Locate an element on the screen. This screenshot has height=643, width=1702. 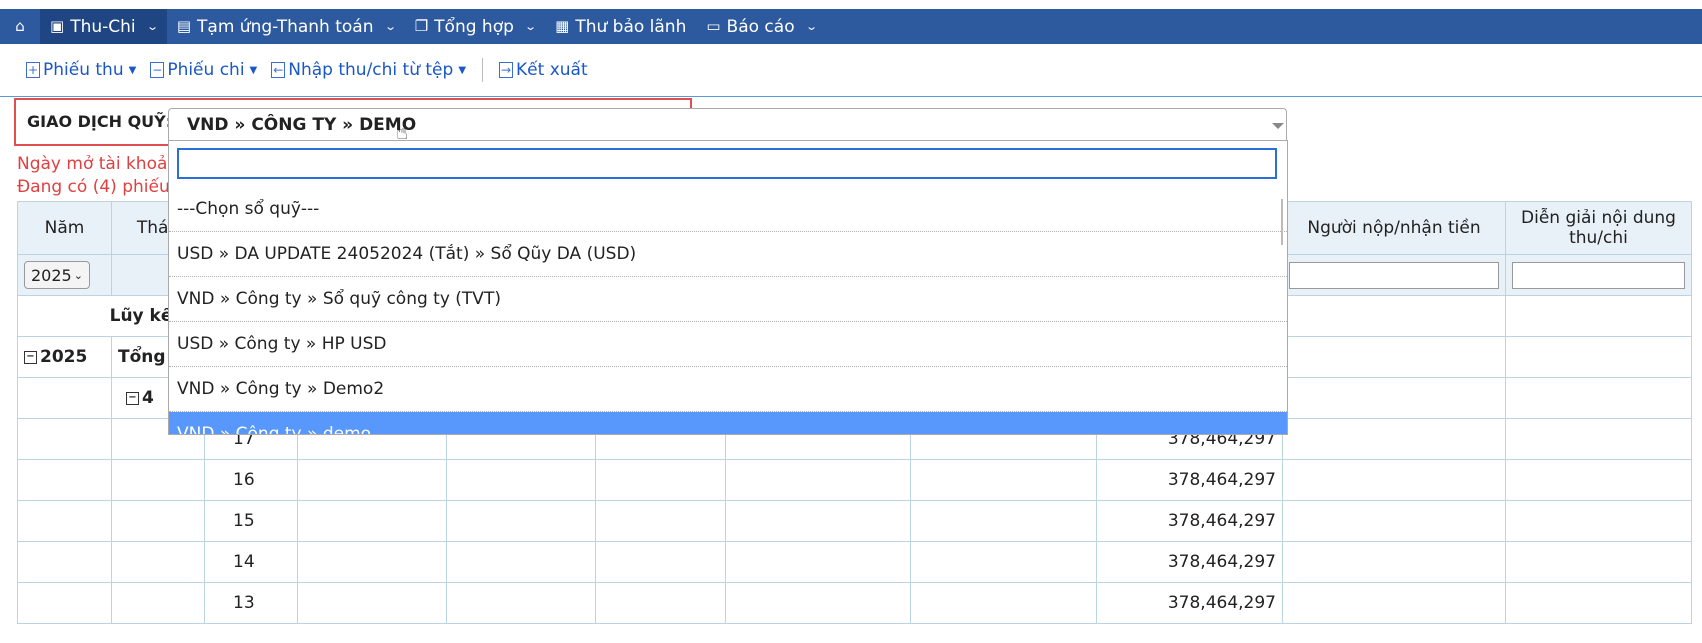
day-cell: 15 is located at coordinates (251, 521).